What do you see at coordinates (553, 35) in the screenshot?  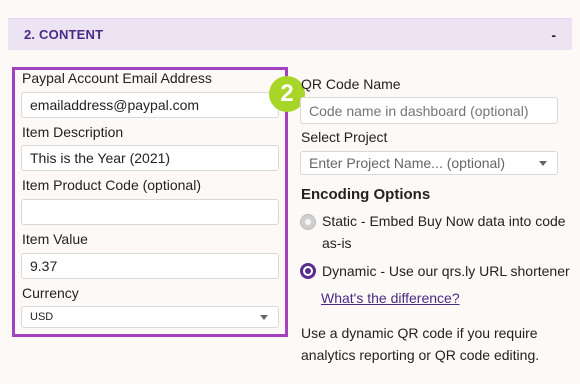 I see `collapse-toggle: -` at bounding box center [553, 35].